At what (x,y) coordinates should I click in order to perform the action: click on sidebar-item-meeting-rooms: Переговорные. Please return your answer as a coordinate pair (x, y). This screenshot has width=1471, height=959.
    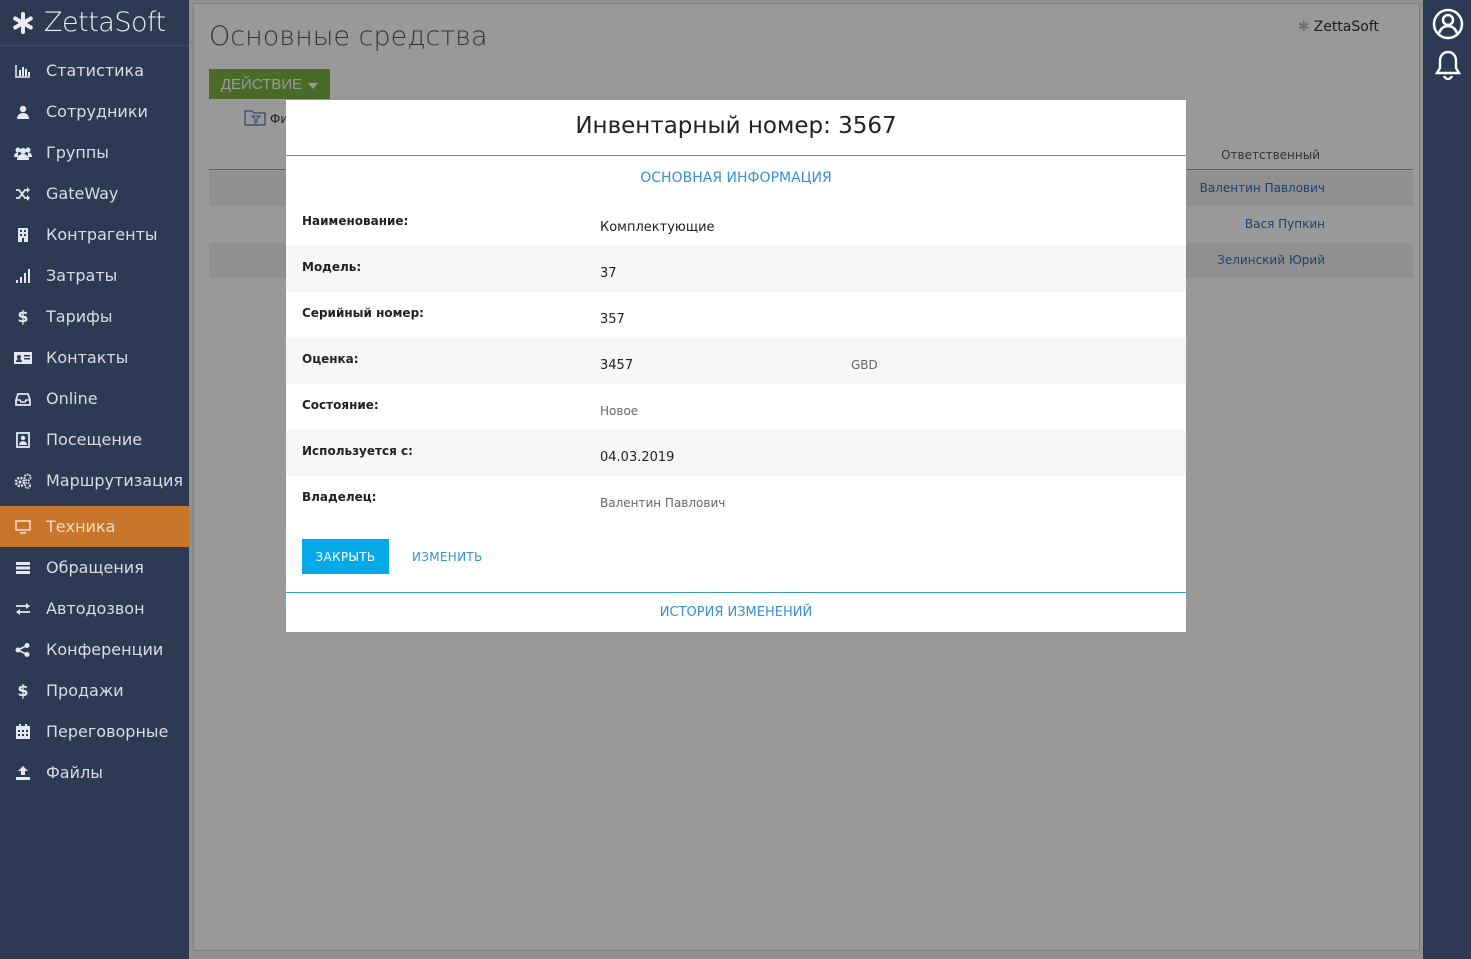
    Looking at the image, I should click on (94, 731).